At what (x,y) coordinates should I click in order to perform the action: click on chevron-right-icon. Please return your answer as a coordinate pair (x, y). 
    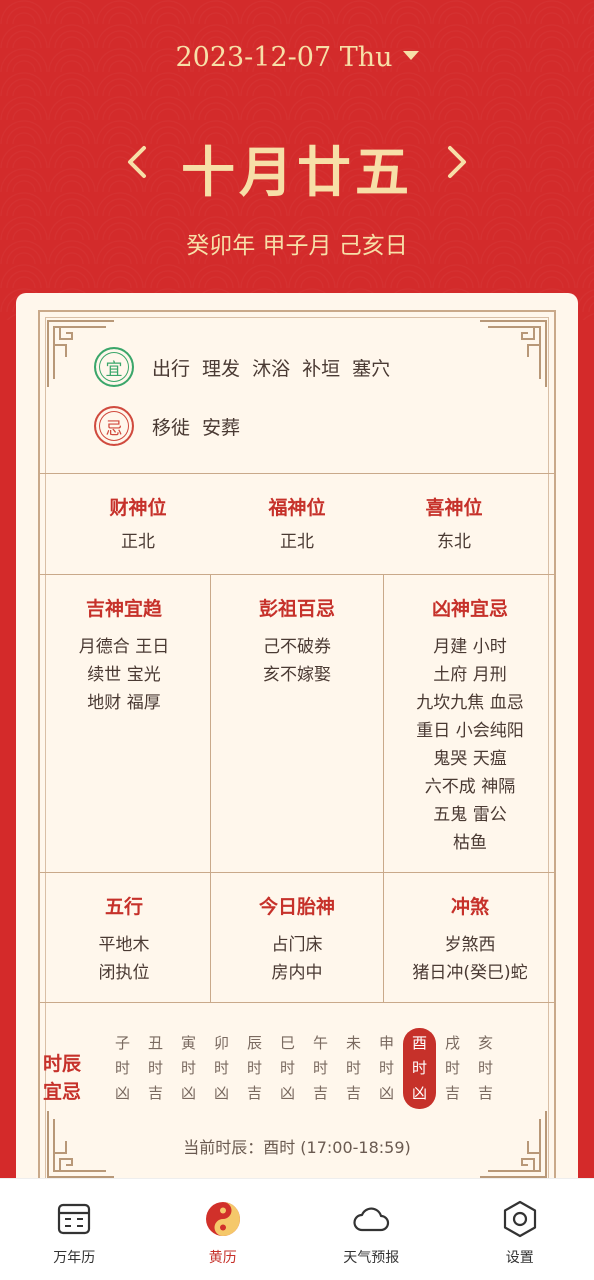
    Looking at the image, I should click on (457, 162).